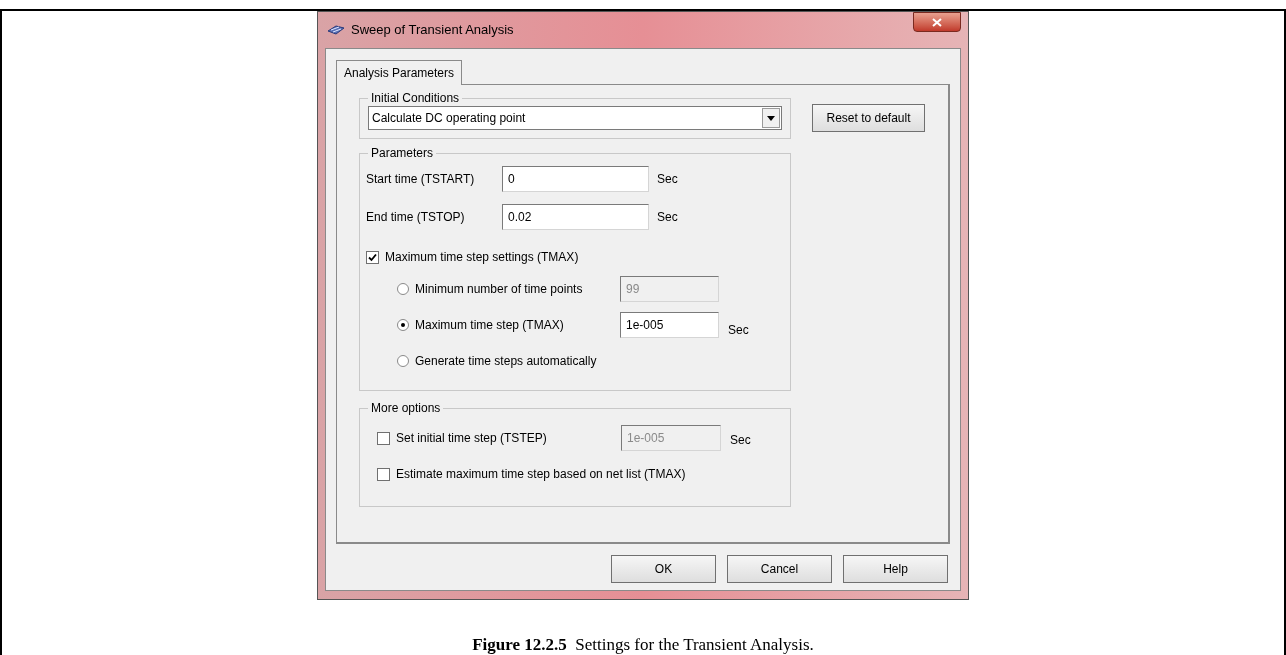  I want to click on dialog-button: Cancel, so click(779, 569).